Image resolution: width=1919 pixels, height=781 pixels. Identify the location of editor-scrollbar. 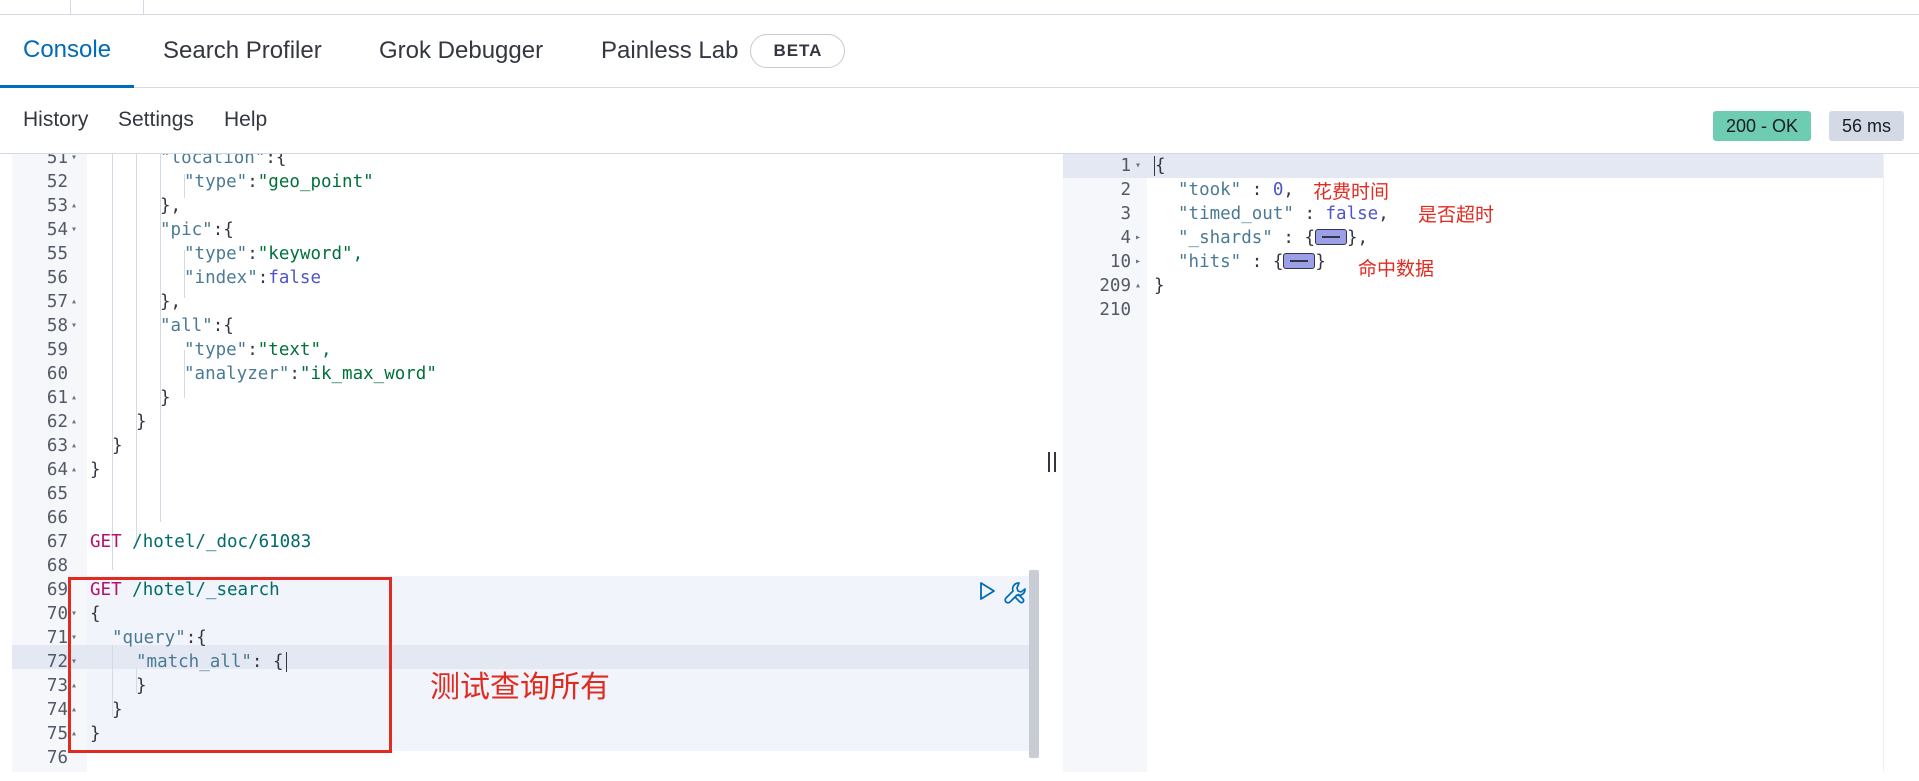
(1034, 664).